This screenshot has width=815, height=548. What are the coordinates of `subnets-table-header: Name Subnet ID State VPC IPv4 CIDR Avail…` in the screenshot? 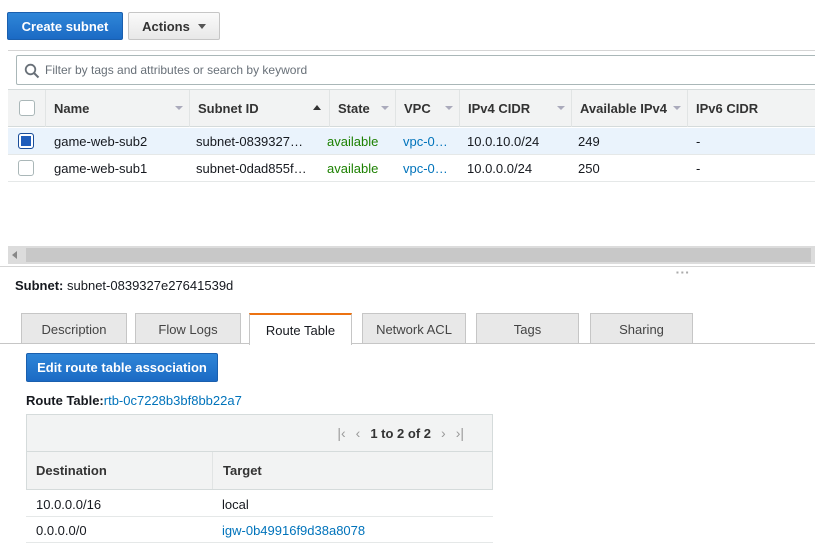 It's located at (411, 108).